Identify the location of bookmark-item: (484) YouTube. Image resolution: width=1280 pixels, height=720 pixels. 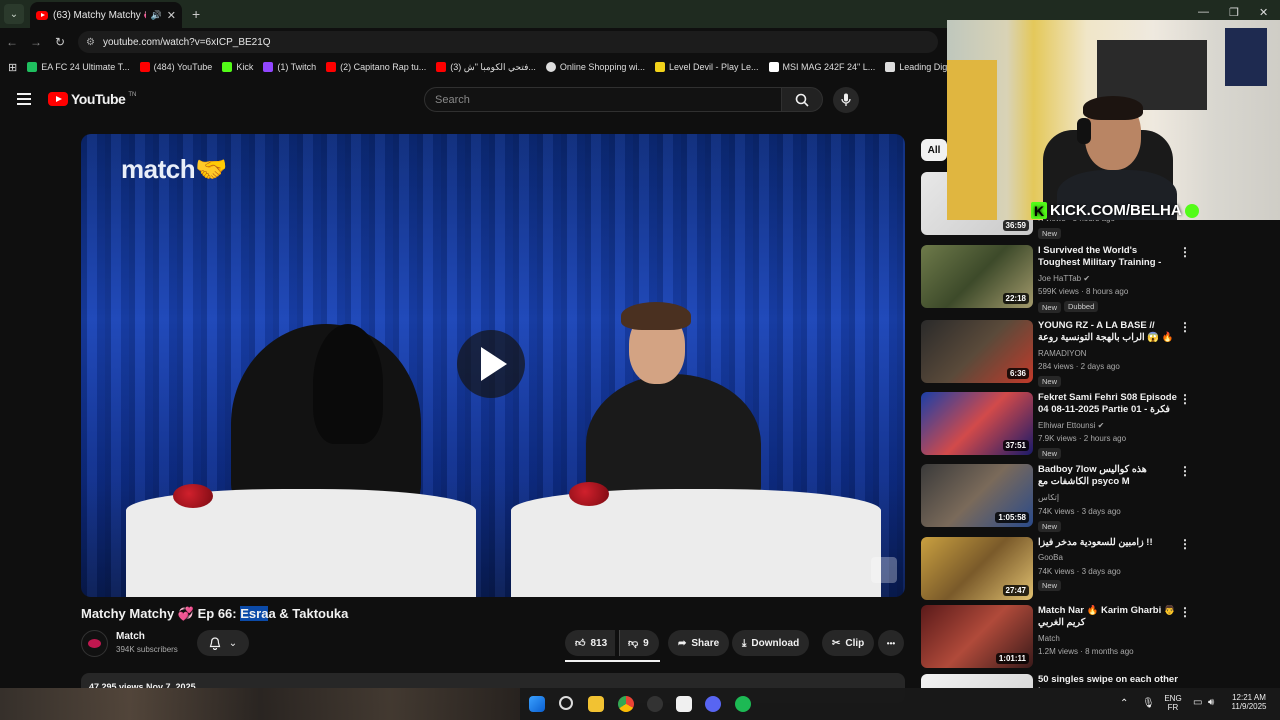
(175, 67).